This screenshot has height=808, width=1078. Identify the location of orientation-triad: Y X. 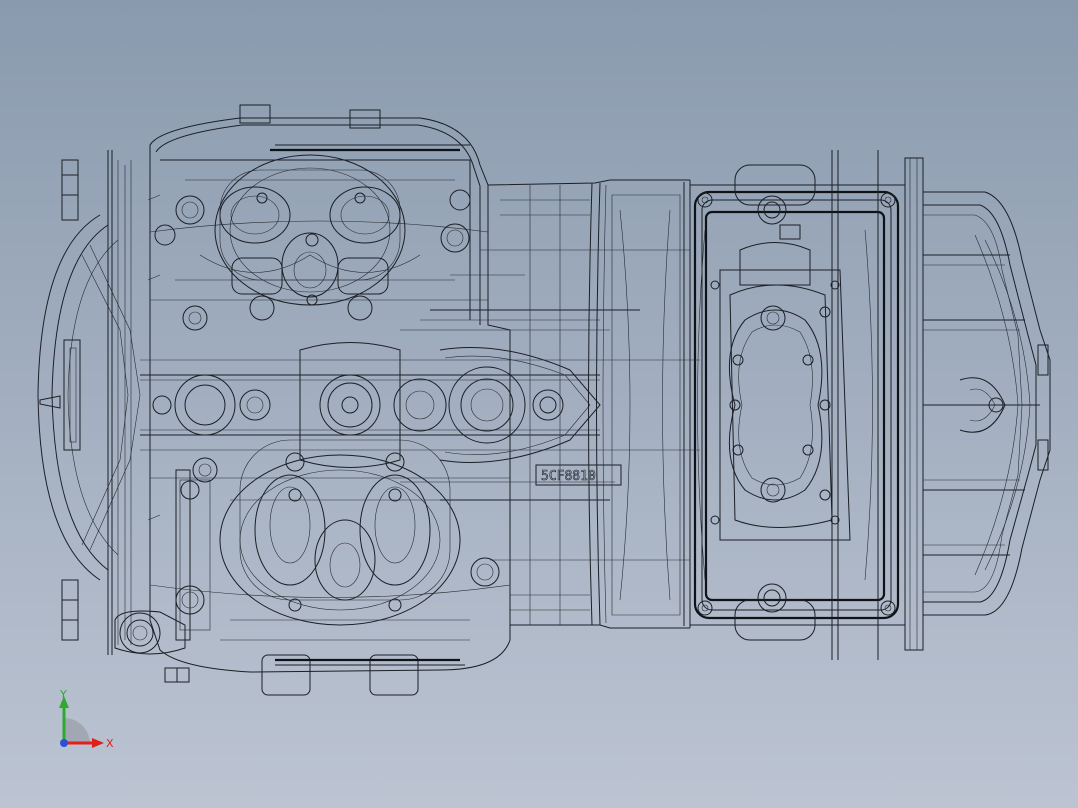
(85, 723).